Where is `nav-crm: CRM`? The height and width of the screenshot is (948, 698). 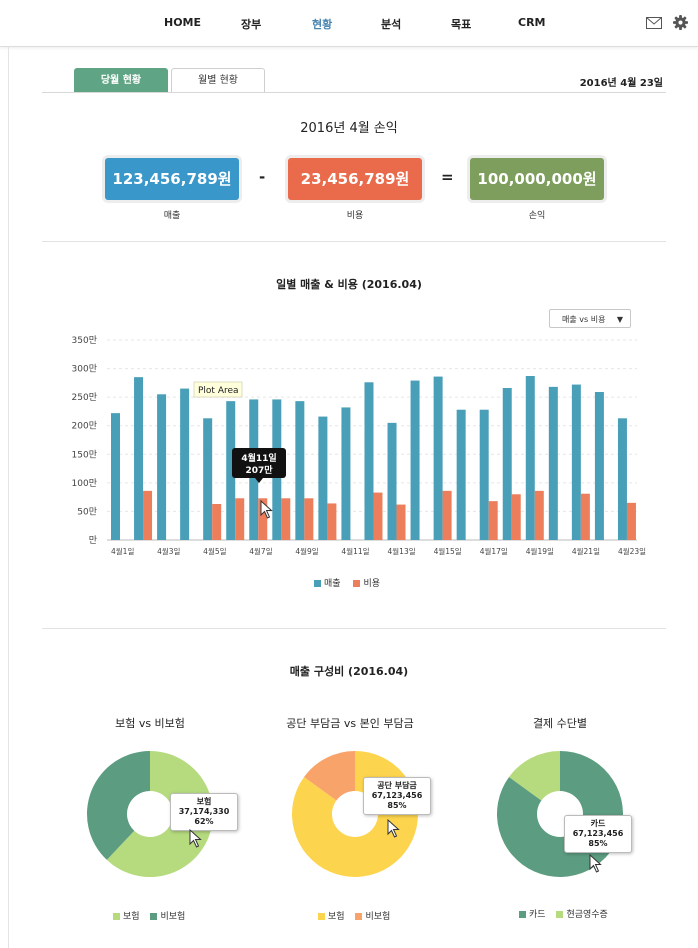
nav-crm: CRM is located at coordinates (532, 22).